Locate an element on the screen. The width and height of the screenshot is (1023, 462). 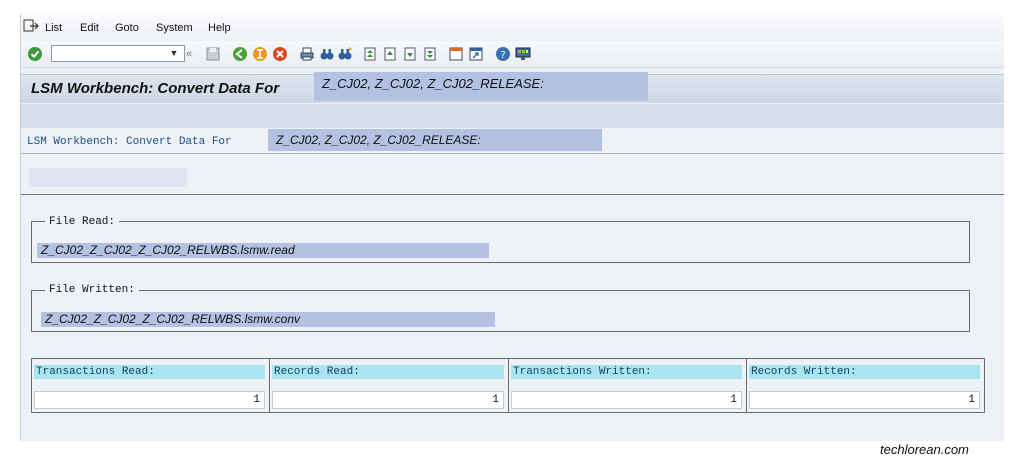
page-title: LSM Workbench: Convert Data For is located at coordinates (155, 88).